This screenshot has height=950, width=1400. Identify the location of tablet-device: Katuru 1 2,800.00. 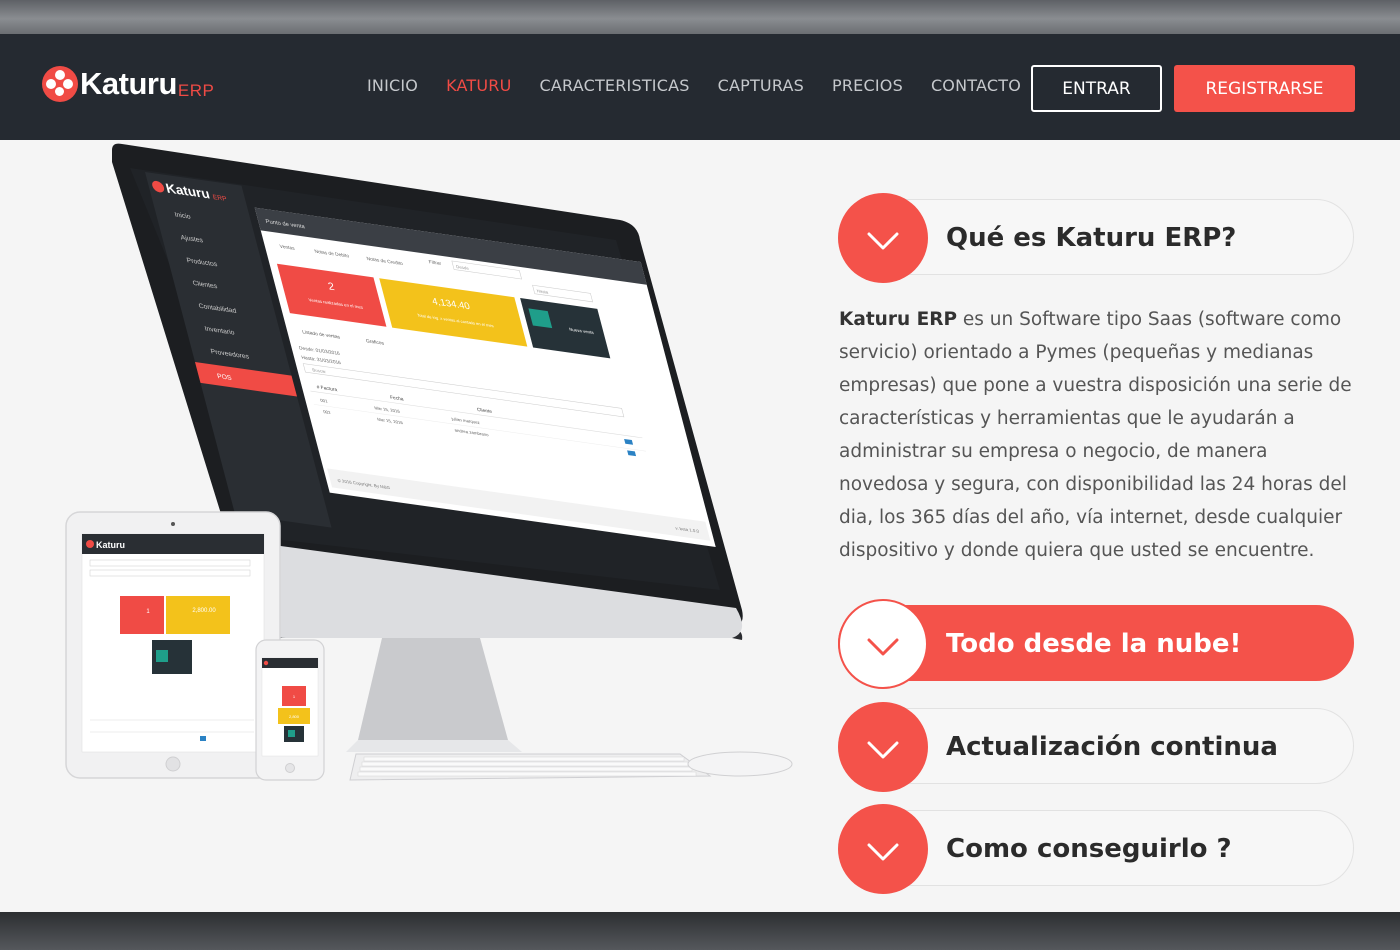
(173, 645).